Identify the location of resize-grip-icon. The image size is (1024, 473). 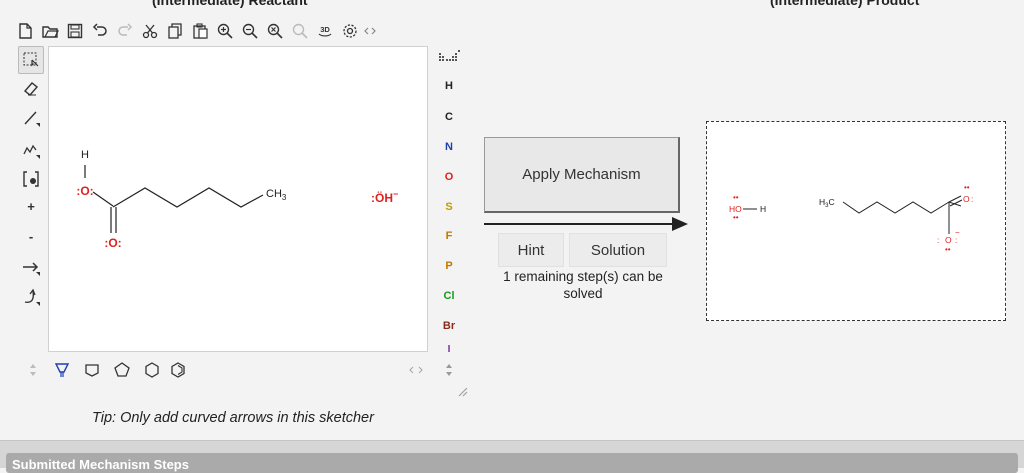
(463, 393).